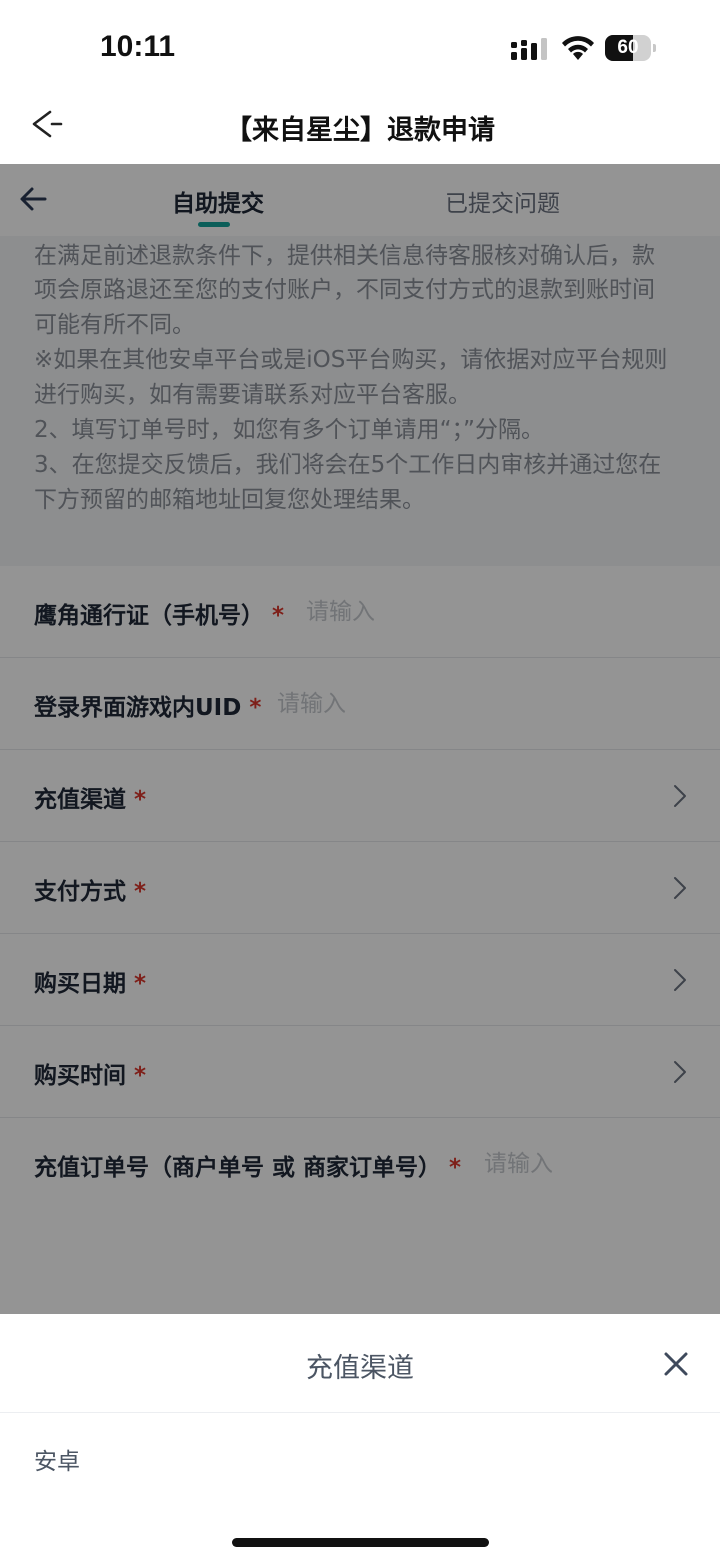 Image resolution: width=720 pixels, height=1561 pixels. Describe the element at coordinates (529, 49) in the screenshot. I see `cellular-signal-icon` at that location.